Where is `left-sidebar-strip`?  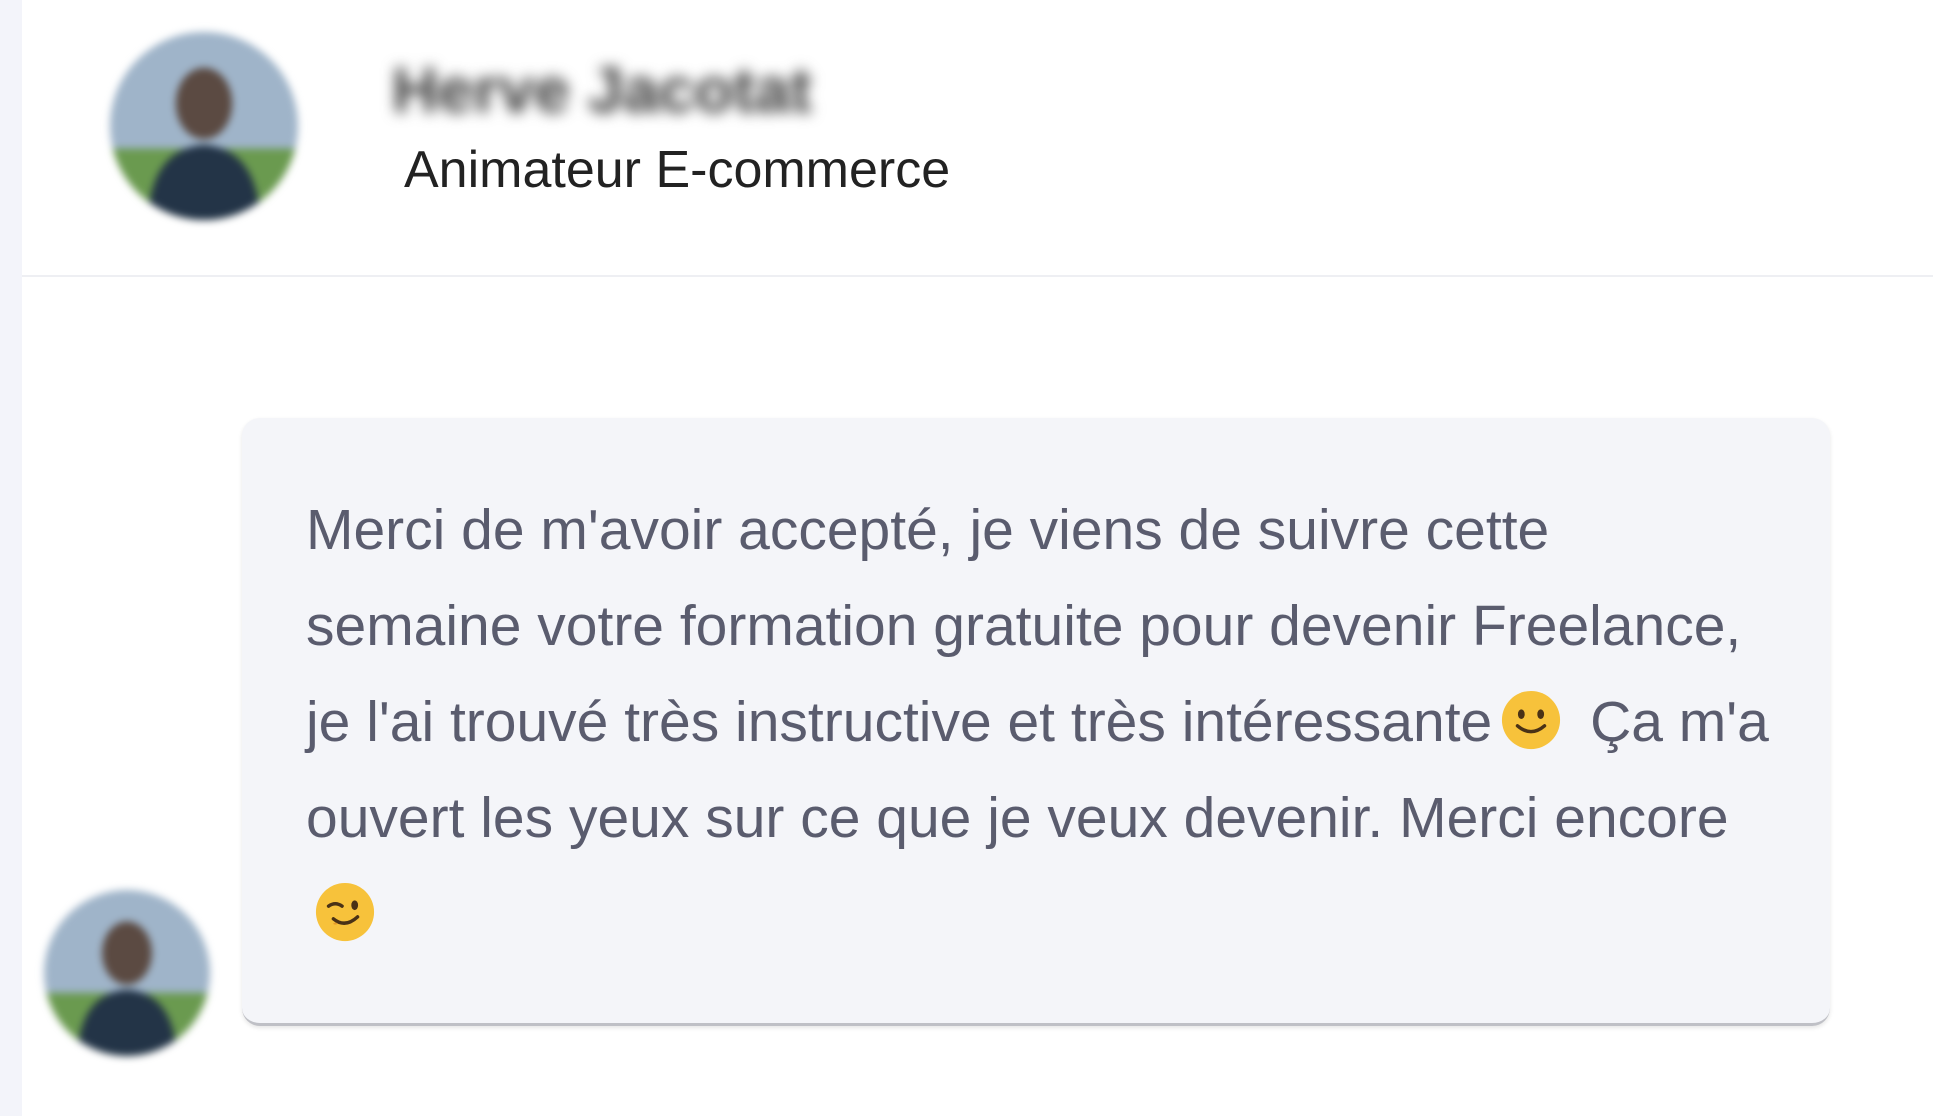 left-sidebar-strip is located at coordinates (11, 558).